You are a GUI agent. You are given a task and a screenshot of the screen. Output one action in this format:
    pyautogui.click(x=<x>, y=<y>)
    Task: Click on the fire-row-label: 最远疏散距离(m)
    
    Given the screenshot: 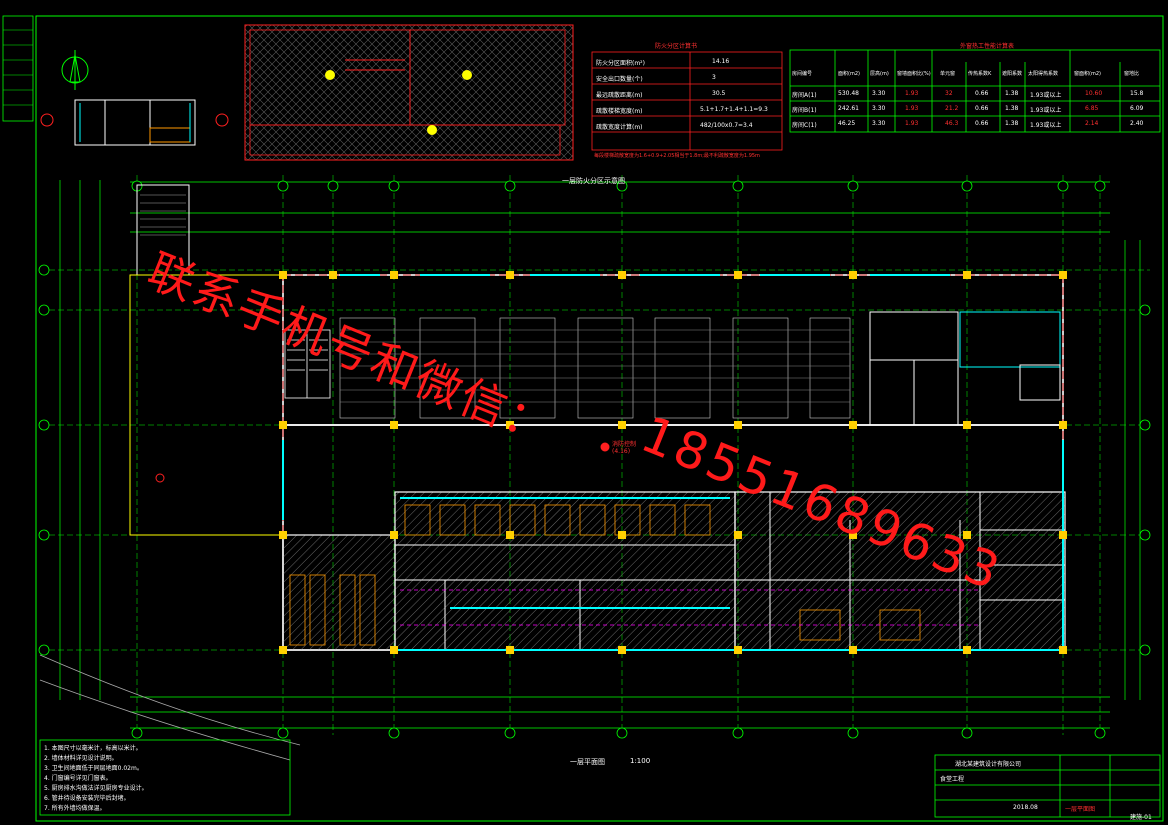 What is the action you would take?
    pyautogui.click(x=619, y=95)
    